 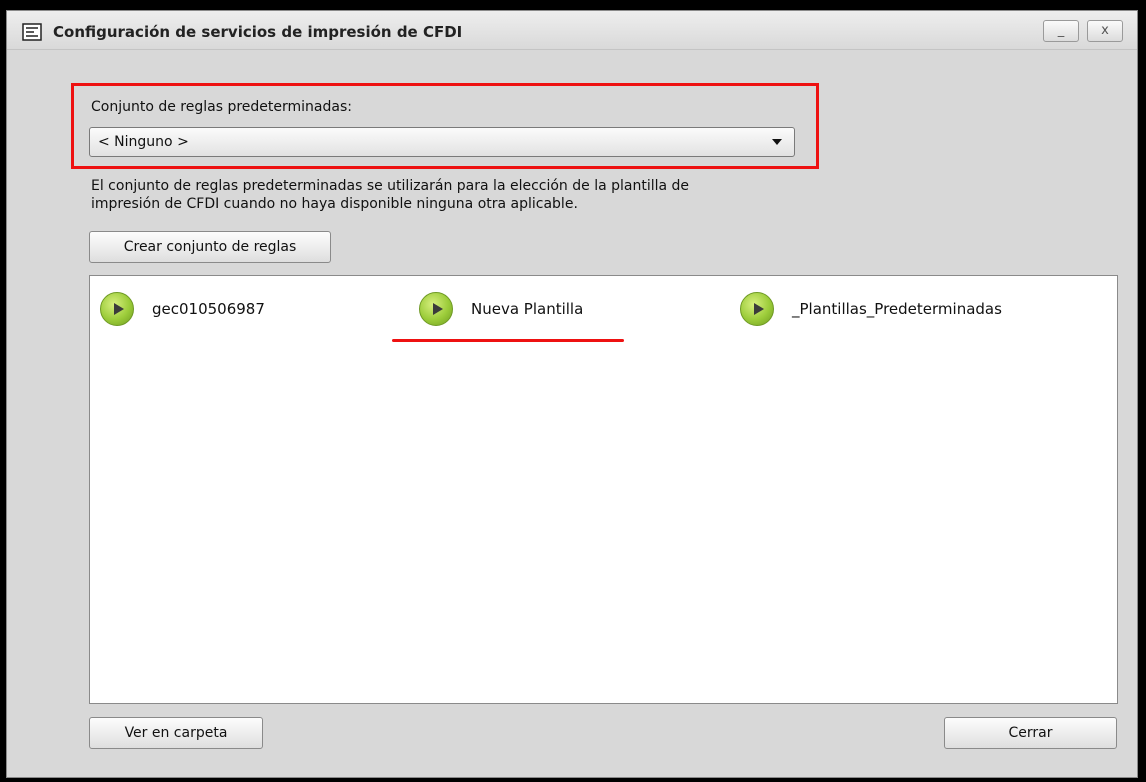 I want to click on minimize-button: _, so click(x=1061, y=31).